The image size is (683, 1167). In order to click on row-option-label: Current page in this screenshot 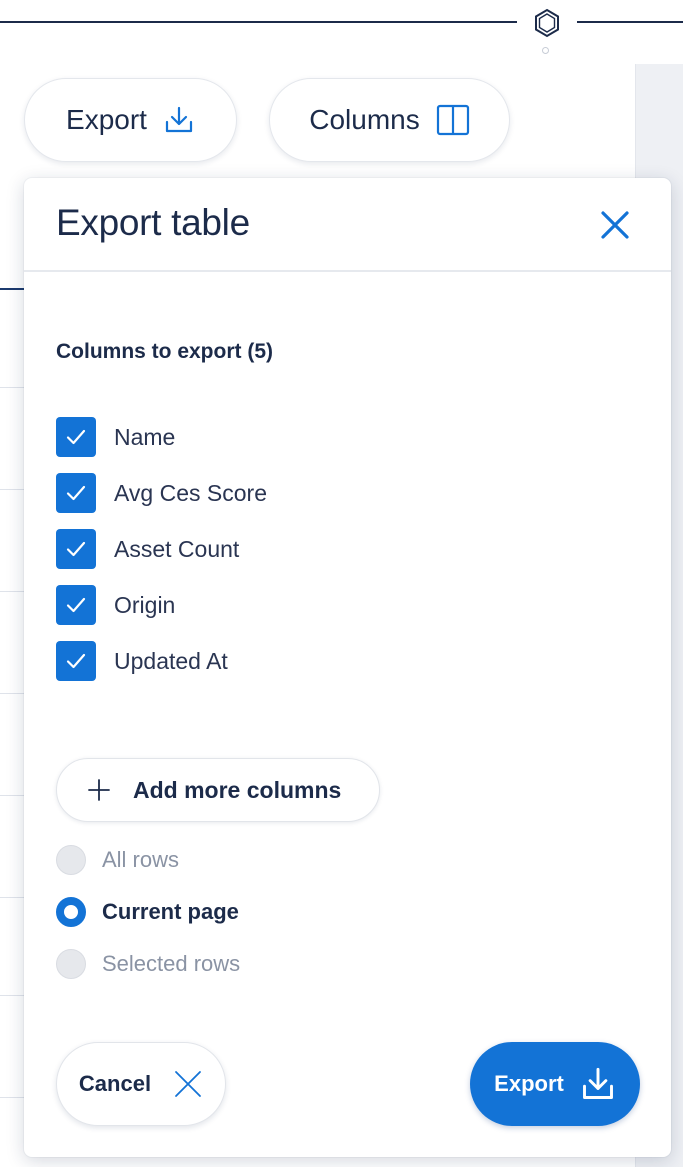, I will do `click(170, 911)`.